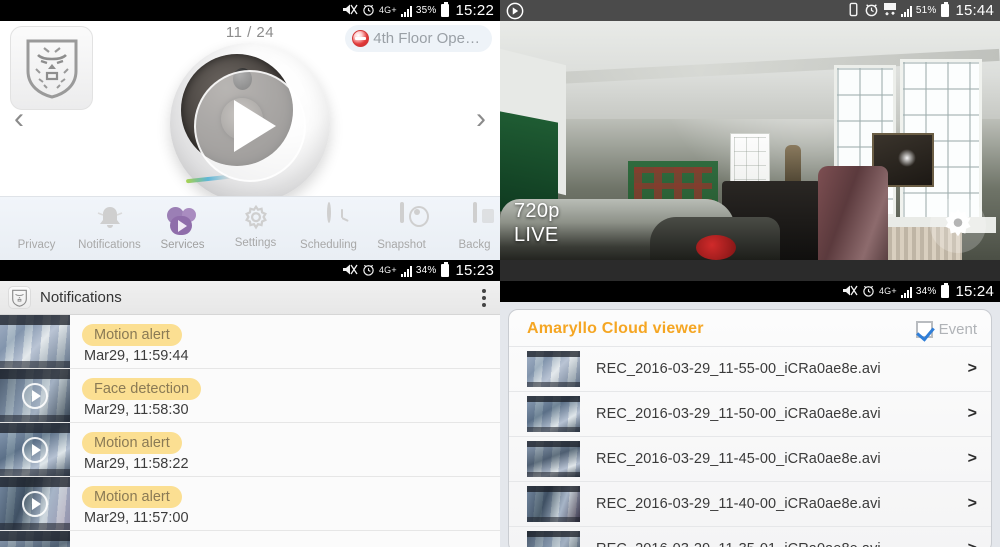 The height and width of the screenshot is (547, 1000). What do you see at coordinates (926, 10) in the screenshot?
I see `battery-percent-live: 51%` at bounding box center [926, 10].